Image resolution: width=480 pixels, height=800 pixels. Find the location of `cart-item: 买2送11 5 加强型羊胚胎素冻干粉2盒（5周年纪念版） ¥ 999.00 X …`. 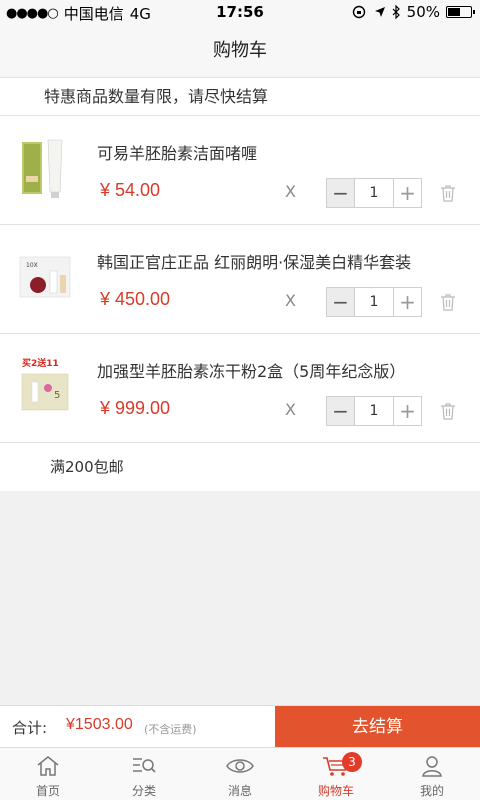

cart-item: 买2送11 5 加强型羊胚胎素冻干粉2盒（5周年纪念版） ¥ 999.00 X … is located at coordinates (240, 388).